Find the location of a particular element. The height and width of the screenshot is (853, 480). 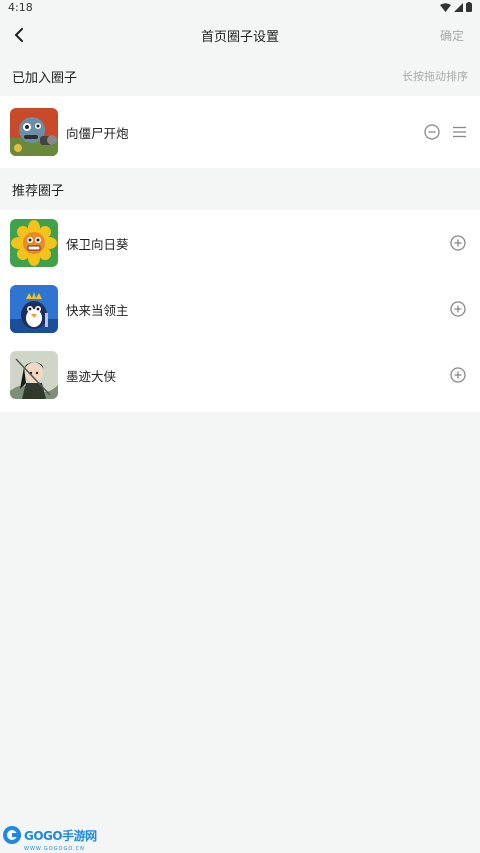

status-icons is located at coordinates (456, 7).